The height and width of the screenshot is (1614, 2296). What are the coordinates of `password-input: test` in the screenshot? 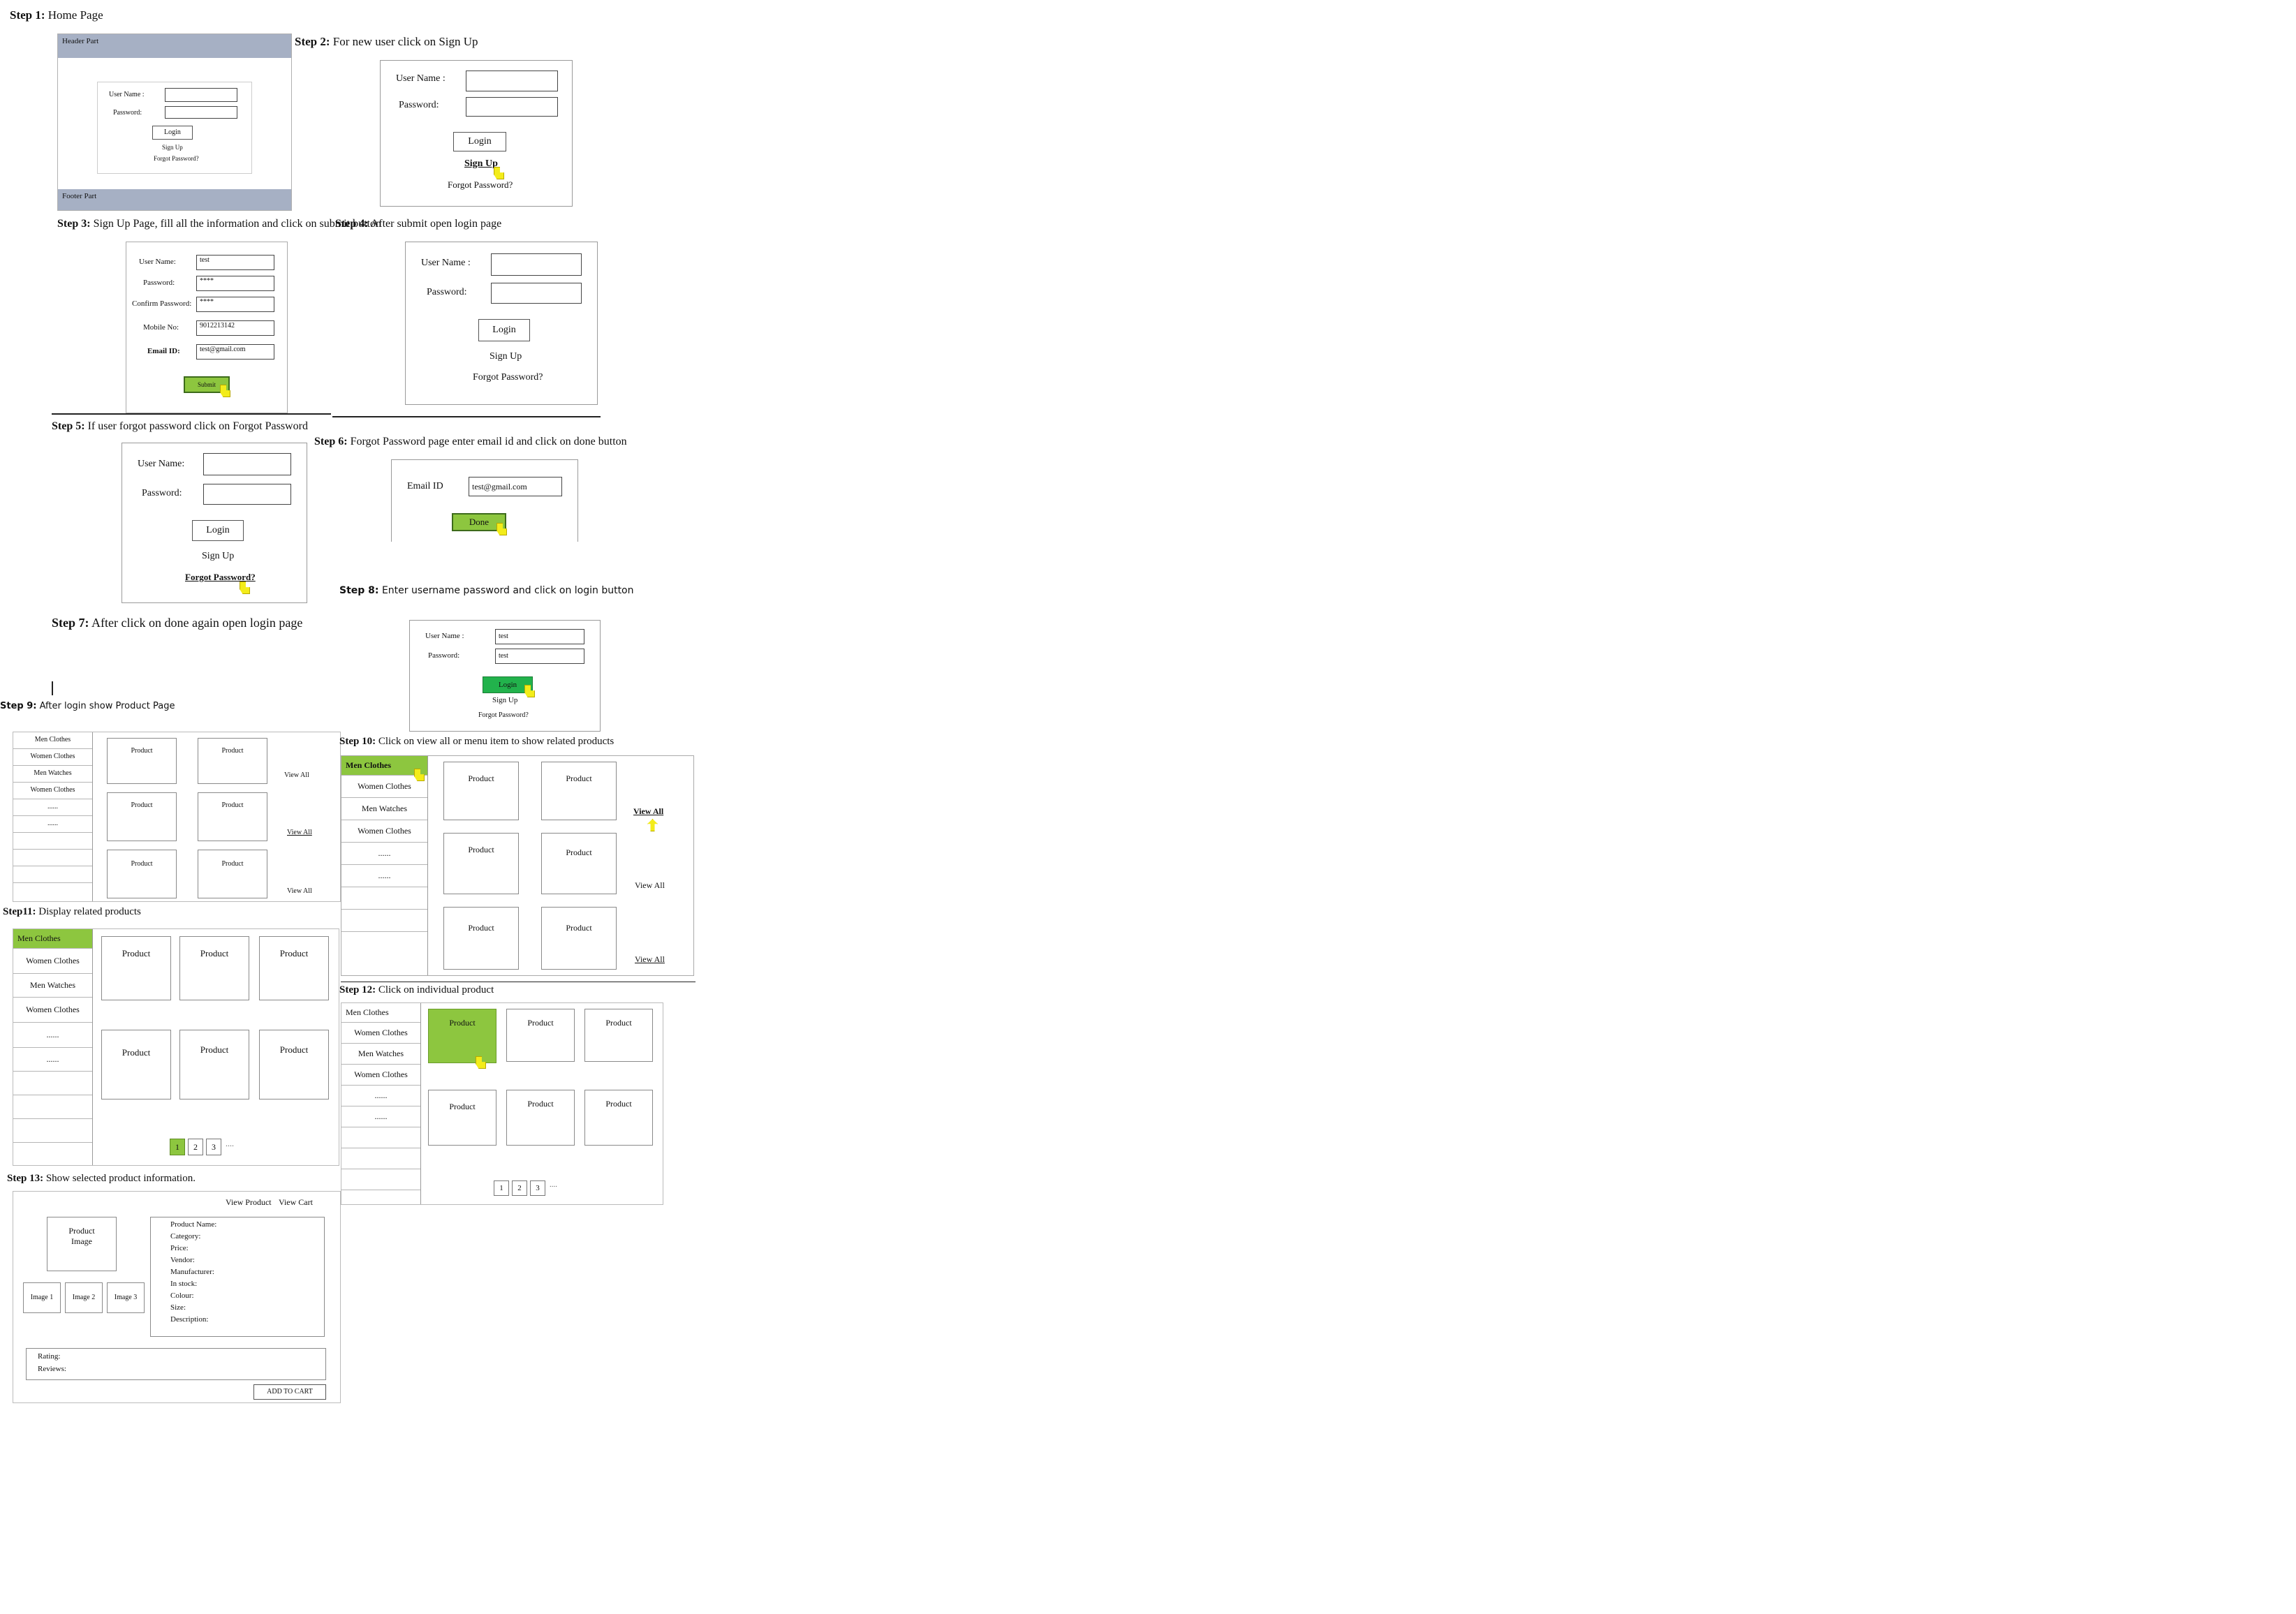 It's located at (539, 657).